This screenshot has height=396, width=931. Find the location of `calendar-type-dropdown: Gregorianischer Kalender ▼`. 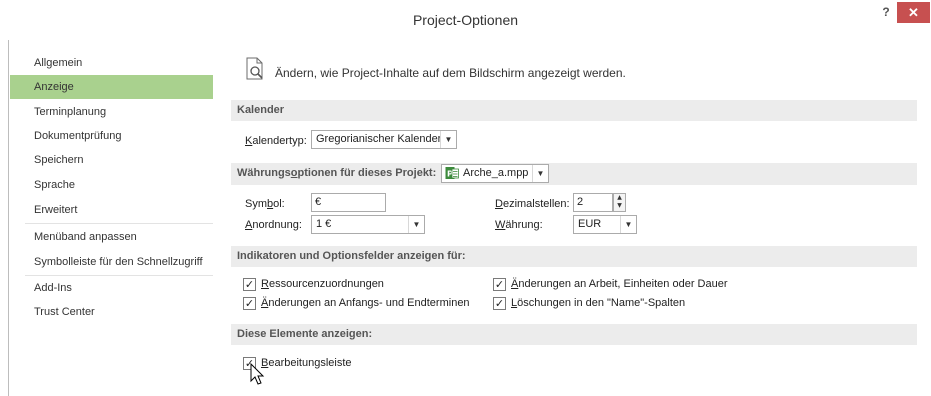

calendar-type-dropdown: Gregorianischer Kalender ▼ is located at coordinates (384, 139).